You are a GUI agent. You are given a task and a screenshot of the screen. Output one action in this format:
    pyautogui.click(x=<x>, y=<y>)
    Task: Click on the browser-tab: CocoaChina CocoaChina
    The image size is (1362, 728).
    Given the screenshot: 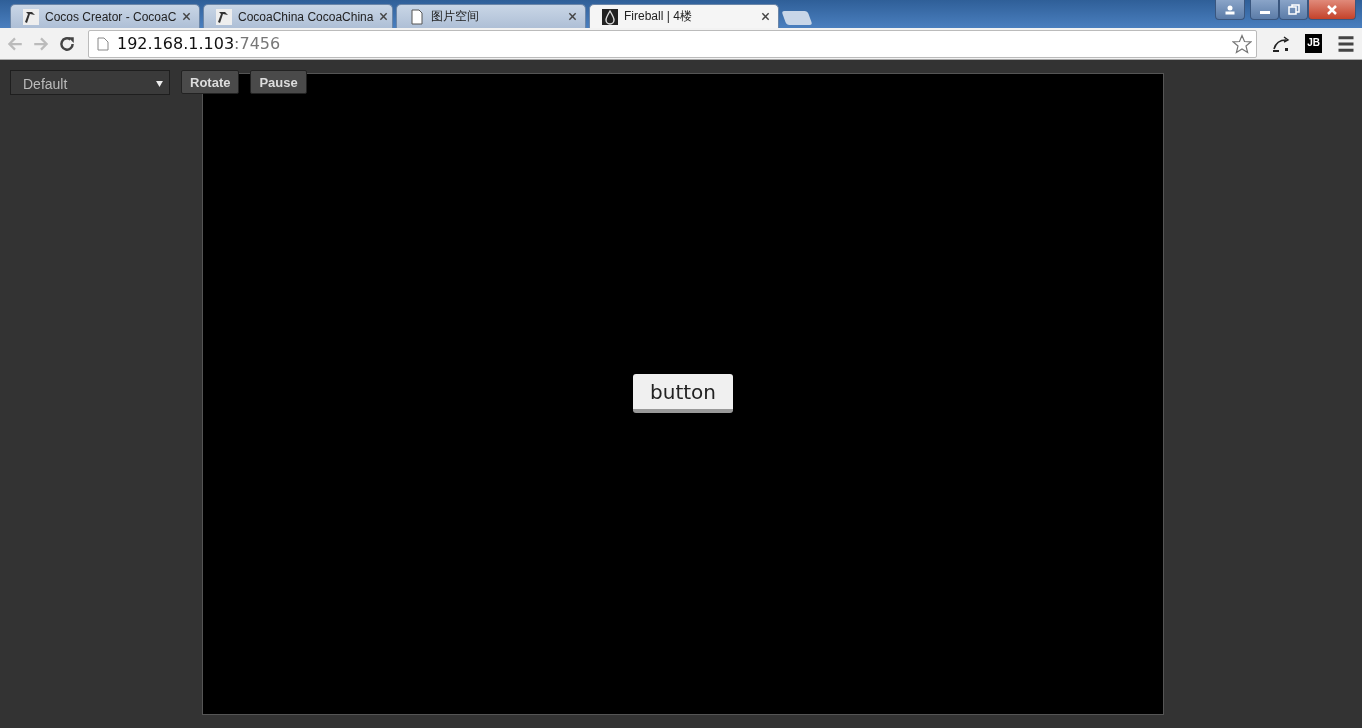 What is the action you would take?
    pyautogui.click(x=298, y=16)
    